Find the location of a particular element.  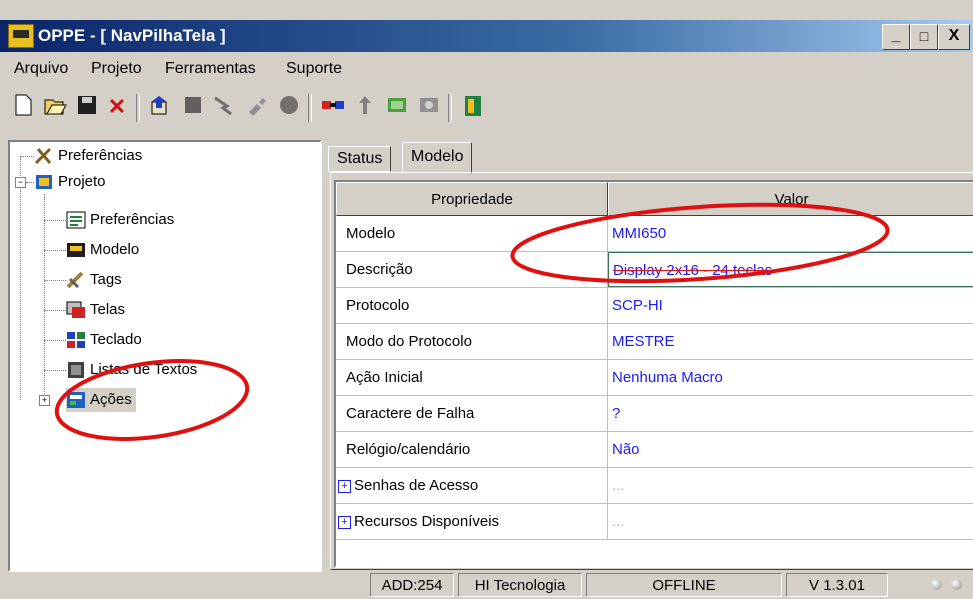

property-name: Modelo is located at coordinates (472, 233).